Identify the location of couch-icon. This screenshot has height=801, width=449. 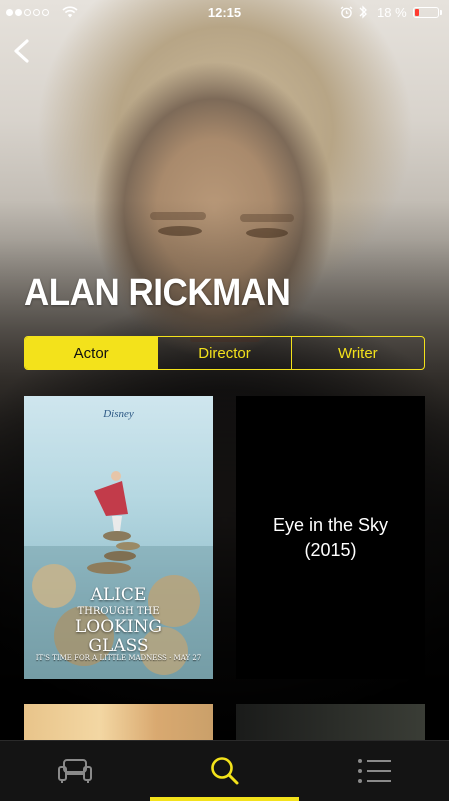
(75, 771).